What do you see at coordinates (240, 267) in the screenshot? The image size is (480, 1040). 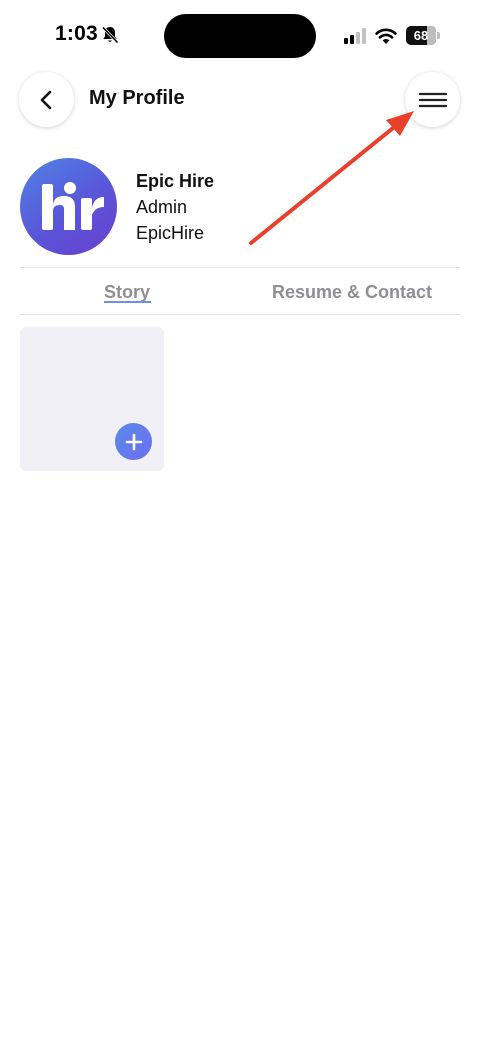 I see `tabs-divider-top` at bounding box center [240, 267].